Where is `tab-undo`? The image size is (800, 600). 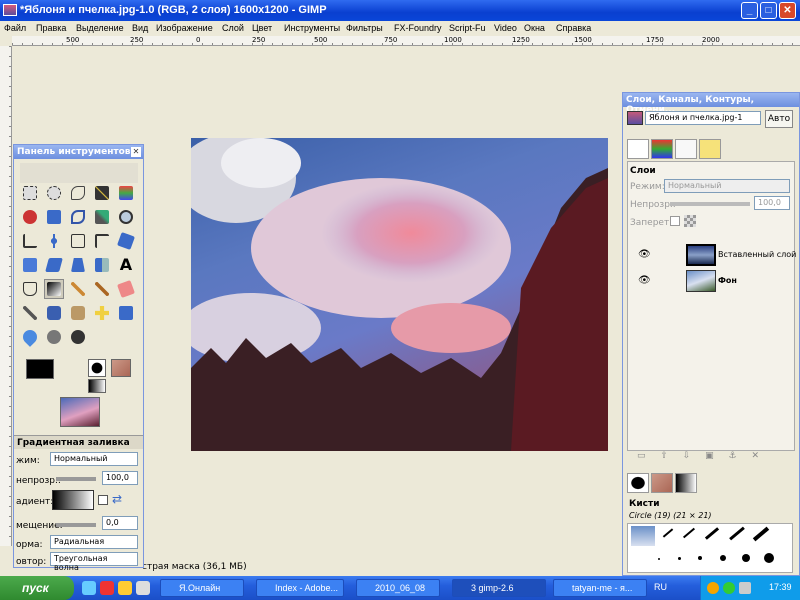
tab-undo is located at coordinates (710, 149).